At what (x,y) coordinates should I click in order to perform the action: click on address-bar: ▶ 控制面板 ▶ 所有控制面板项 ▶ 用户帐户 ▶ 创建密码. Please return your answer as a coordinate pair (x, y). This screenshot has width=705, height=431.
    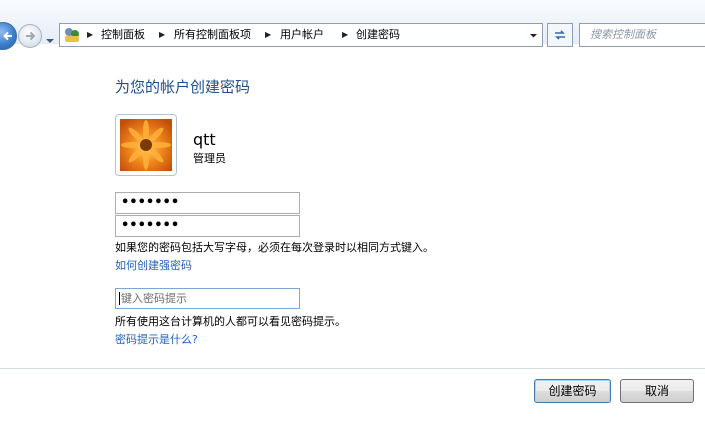
    Looking at the image, I should click on (301, 35).